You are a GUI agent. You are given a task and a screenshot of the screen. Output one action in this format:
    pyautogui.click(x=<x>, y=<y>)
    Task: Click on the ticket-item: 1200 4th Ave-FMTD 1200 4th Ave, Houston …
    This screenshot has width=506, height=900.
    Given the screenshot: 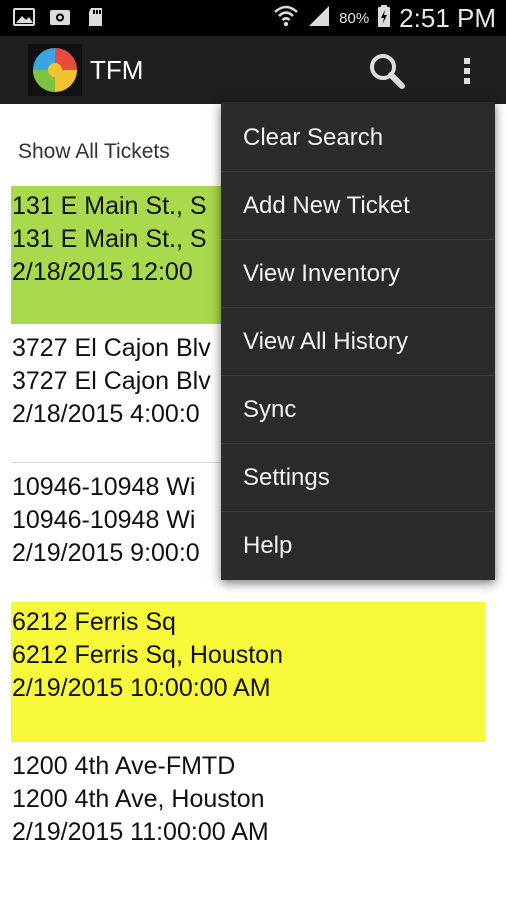 What is the action you would take?
    pyautogui.click(x=253, y=801)
    